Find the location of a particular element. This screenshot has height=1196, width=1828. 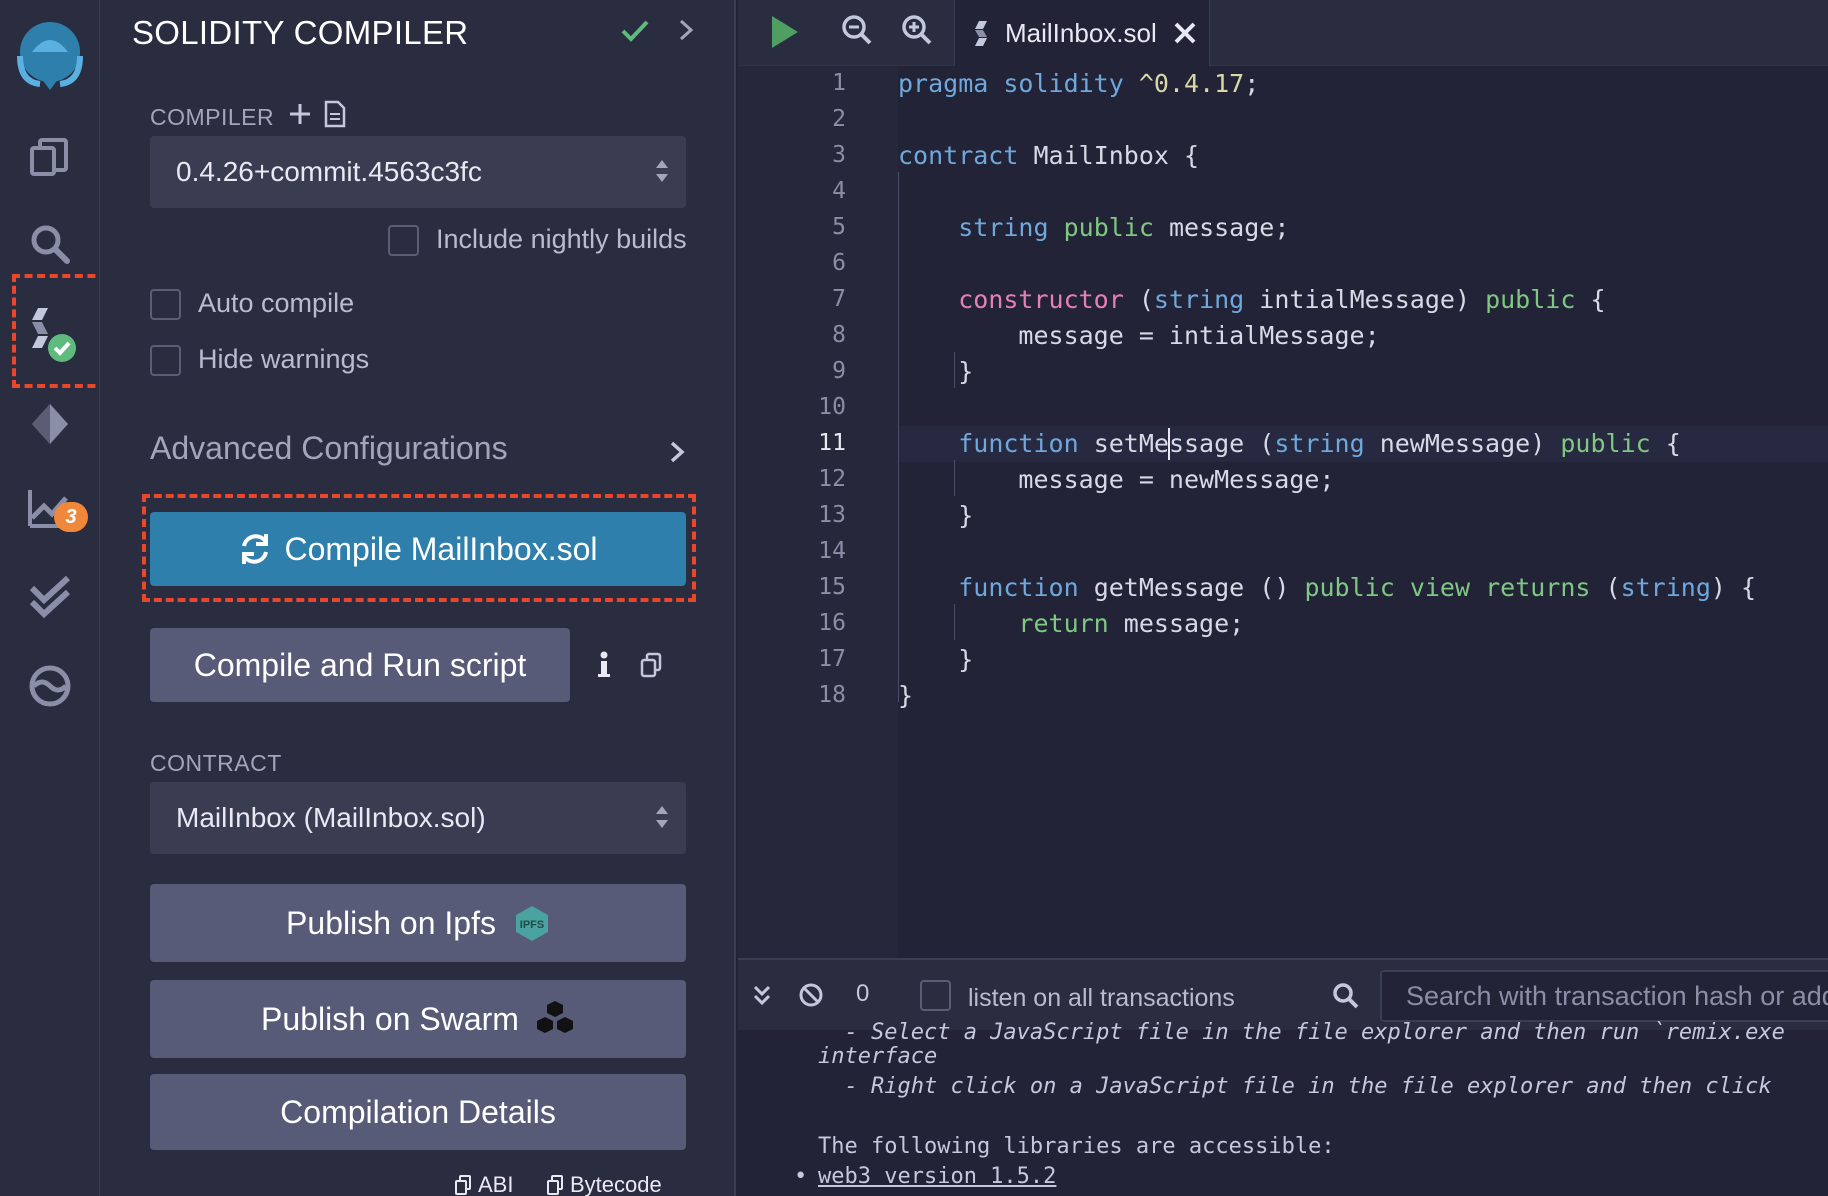

line-number: 13 is located at coordinates (832, 515).